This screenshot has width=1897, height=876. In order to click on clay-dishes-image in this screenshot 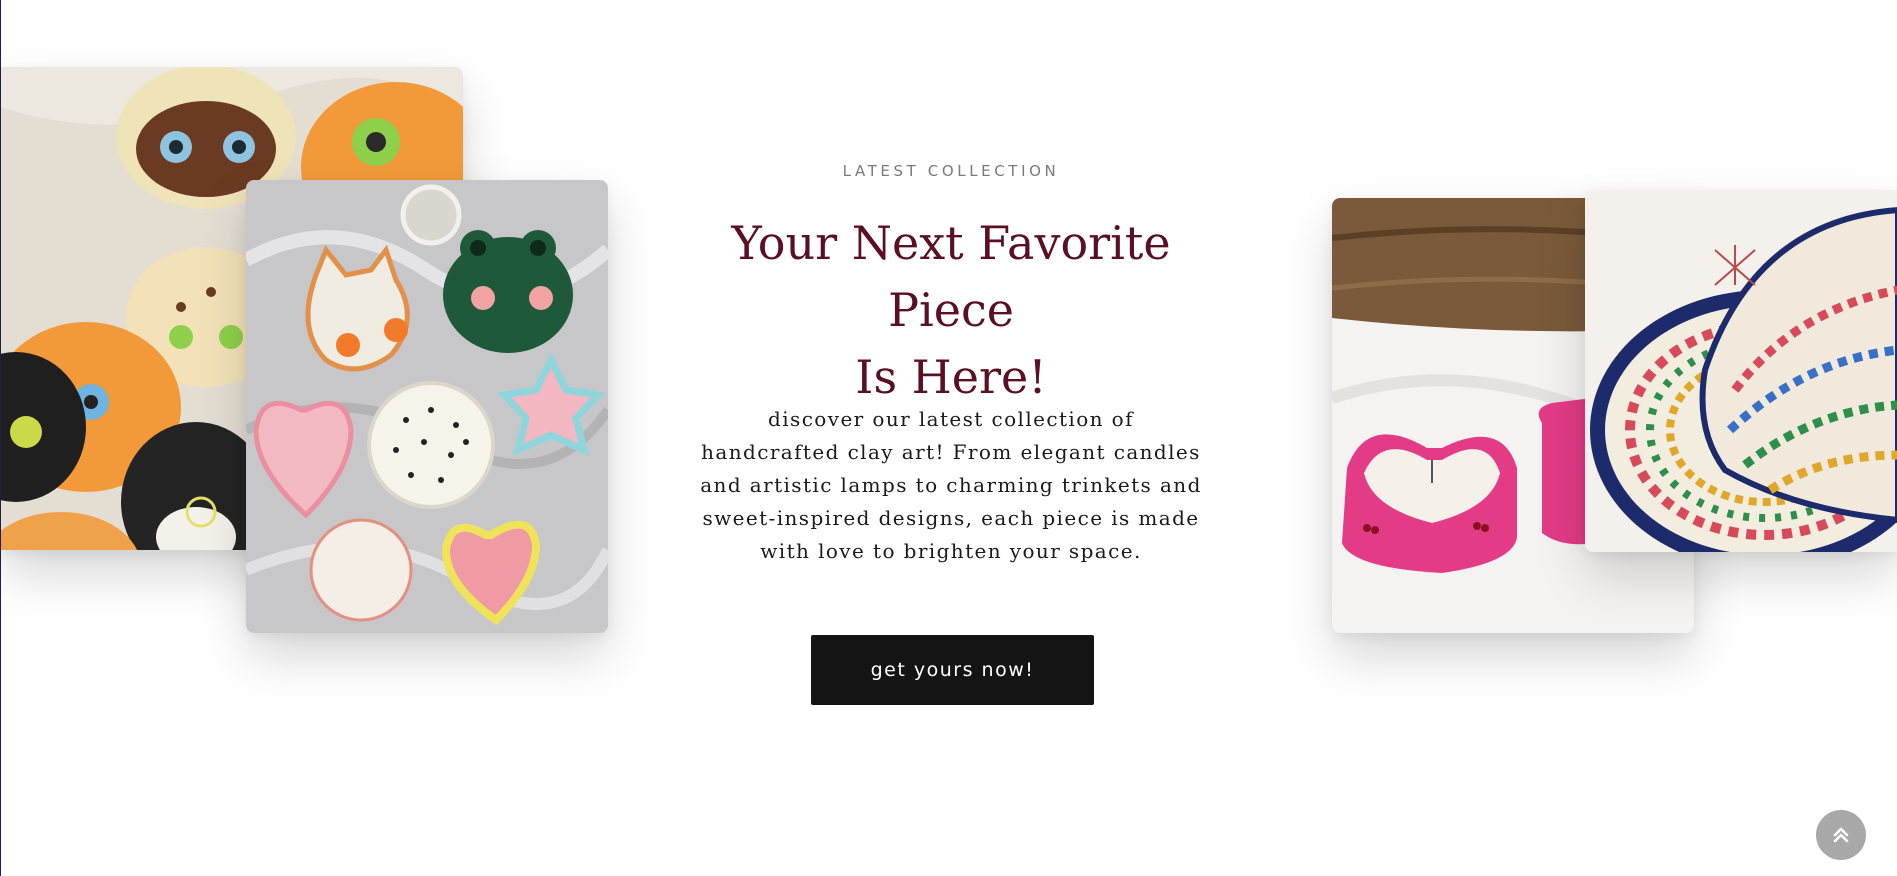, I will do `click(427, 406)`.